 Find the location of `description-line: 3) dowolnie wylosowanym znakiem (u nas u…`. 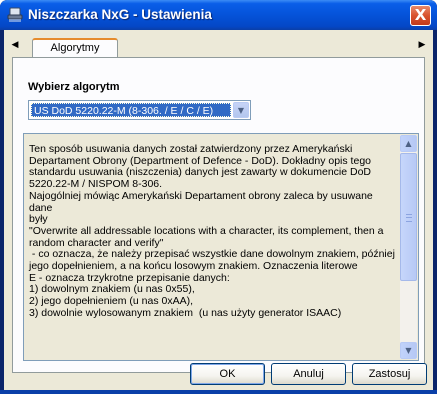

description-line: 3) dowolnie wylosowanym znakiem (u nas u… is located at coordinates (185, 312).